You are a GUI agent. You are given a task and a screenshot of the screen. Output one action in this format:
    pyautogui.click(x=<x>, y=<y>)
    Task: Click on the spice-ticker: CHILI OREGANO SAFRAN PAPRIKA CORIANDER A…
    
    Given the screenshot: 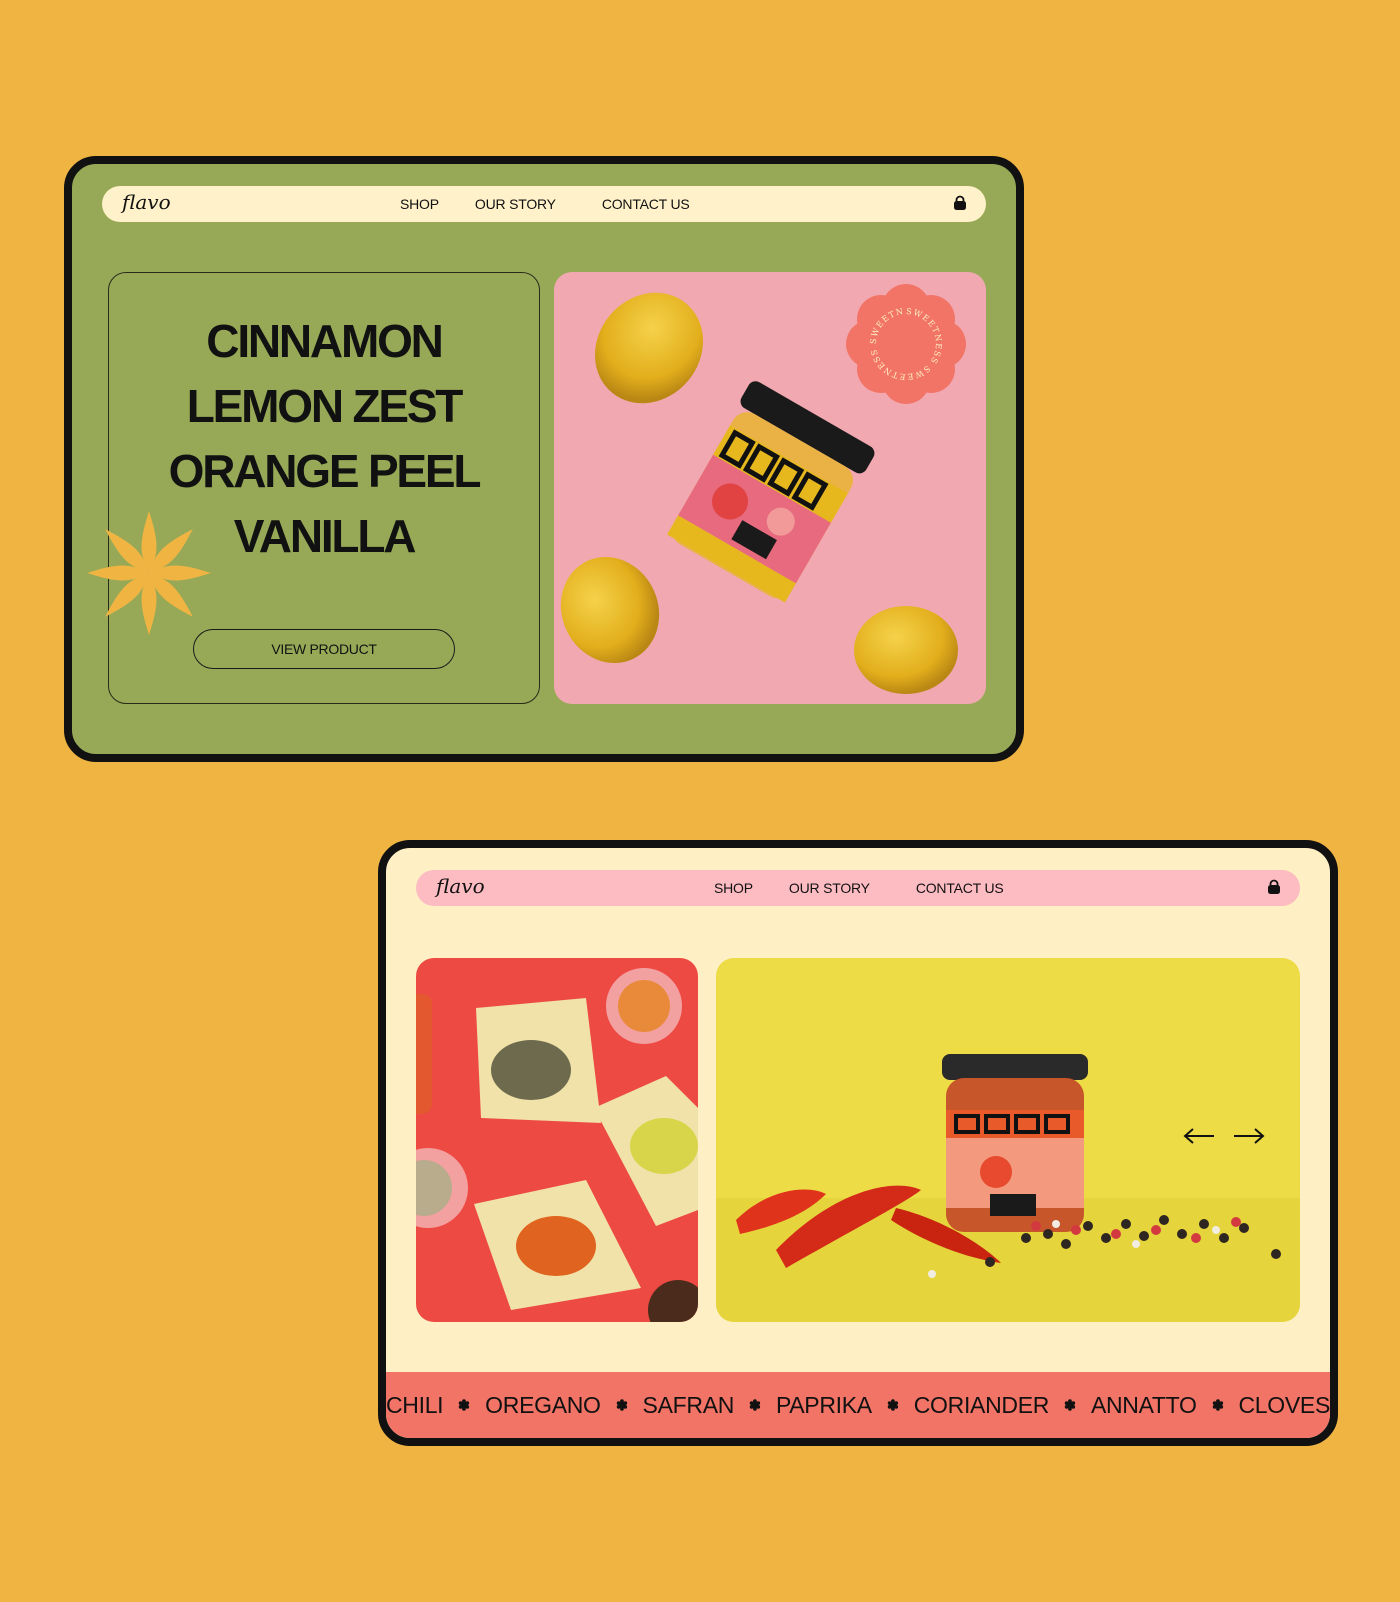 What is the action you would take?
    pyautogui.click(x=858, y=1405)
    